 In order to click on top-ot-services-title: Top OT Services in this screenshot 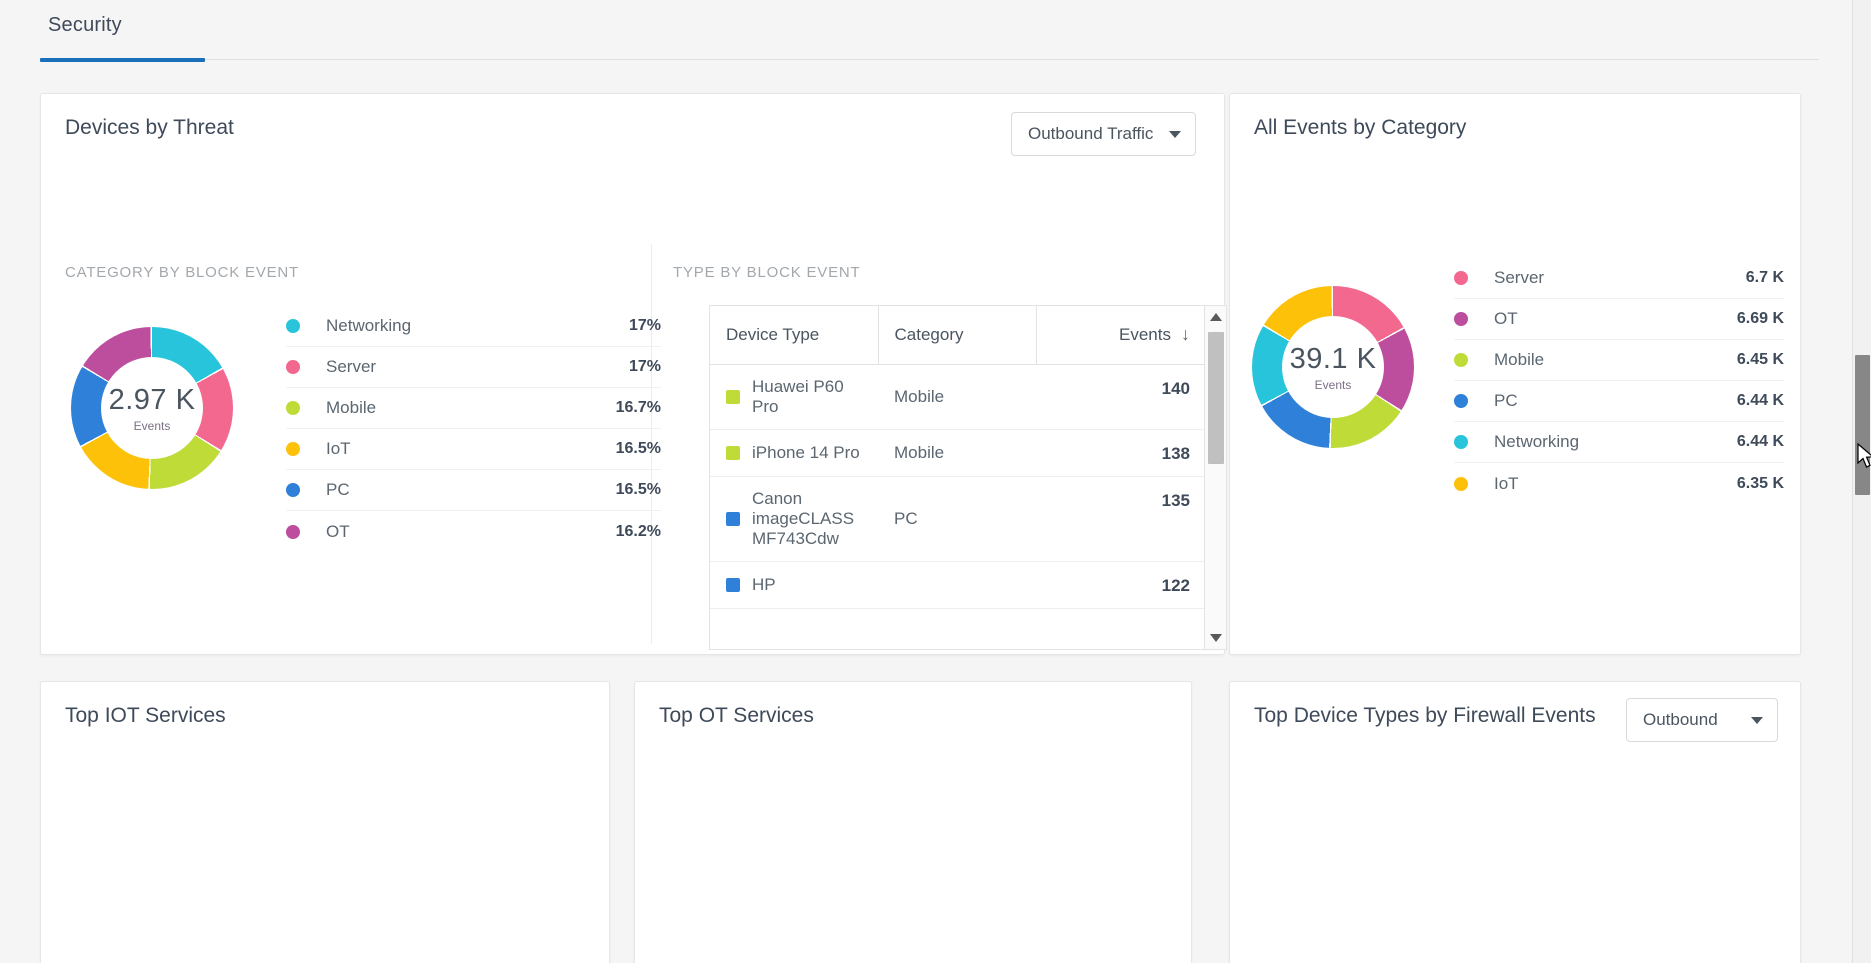, I will do `click(736, 715)`.